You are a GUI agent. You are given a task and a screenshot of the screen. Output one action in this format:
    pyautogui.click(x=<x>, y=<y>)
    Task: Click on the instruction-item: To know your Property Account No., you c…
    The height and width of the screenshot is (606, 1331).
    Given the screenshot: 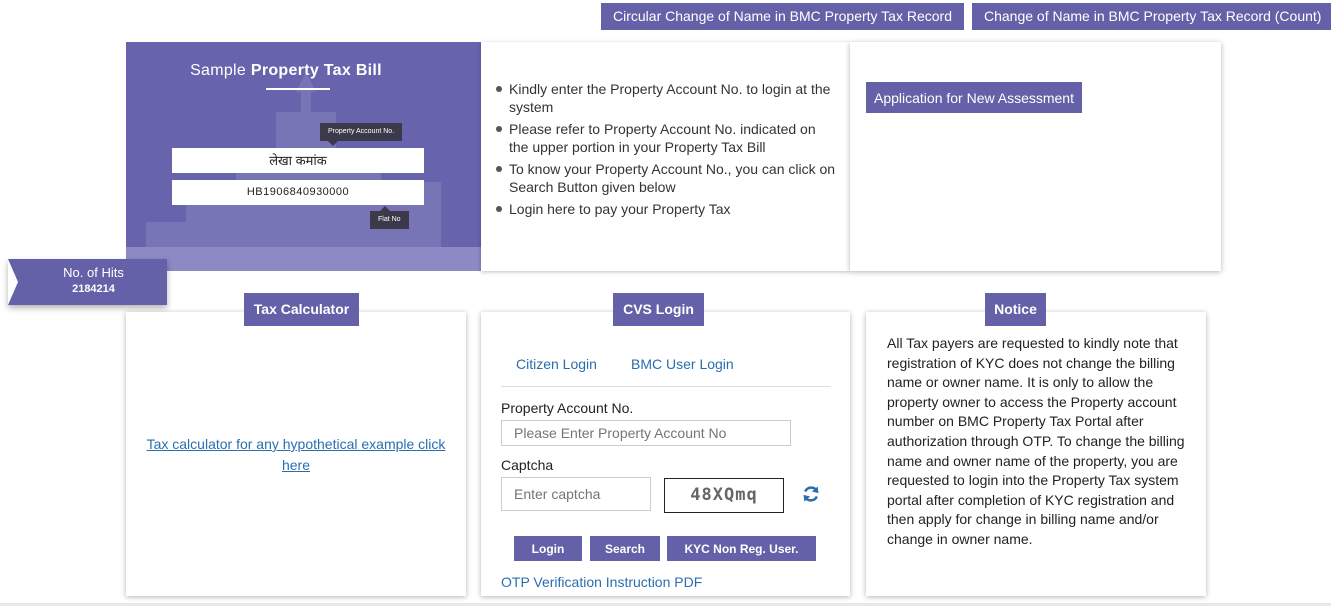 What is the action you would take?
    pyautogui.click(x=665, y=178)
    